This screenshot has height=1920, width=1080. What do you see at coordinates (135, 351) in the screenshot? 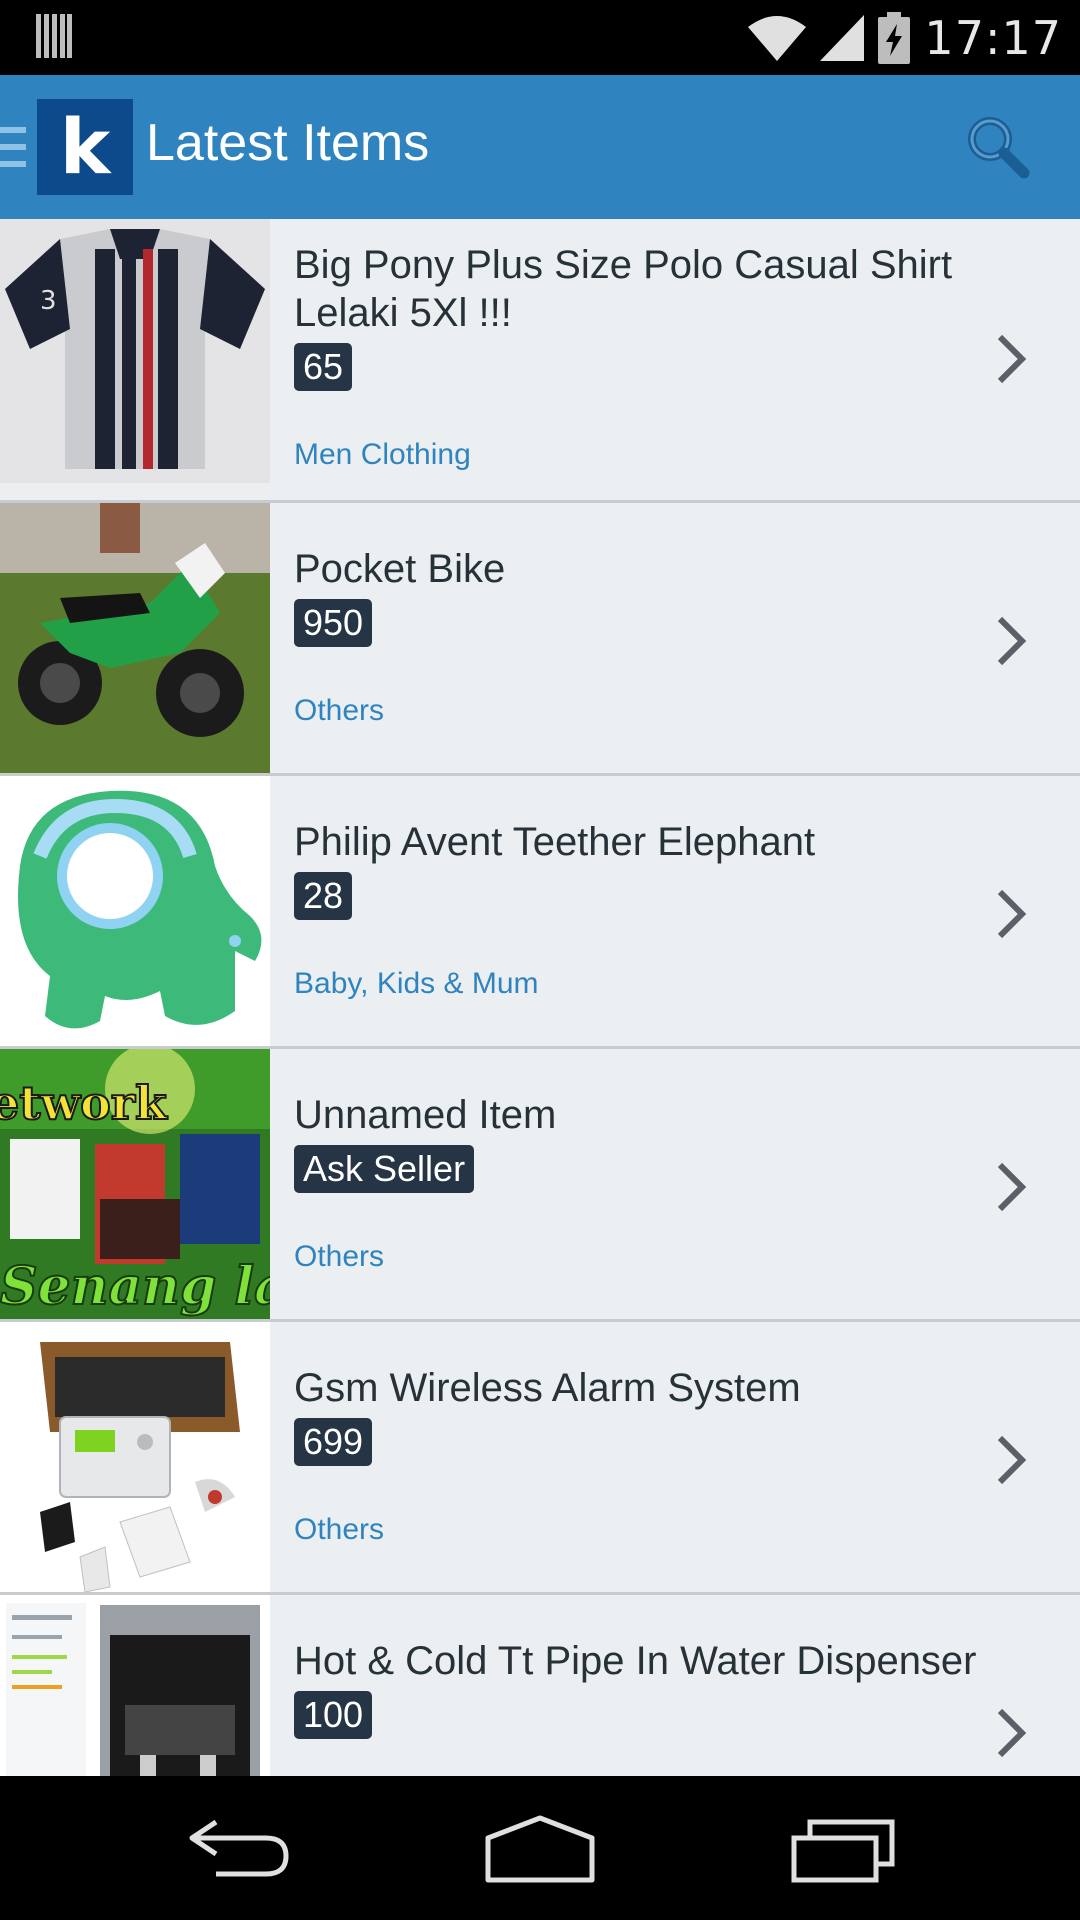
I see `polo-shirt-photo: 3` at bounding box center [135, 351].